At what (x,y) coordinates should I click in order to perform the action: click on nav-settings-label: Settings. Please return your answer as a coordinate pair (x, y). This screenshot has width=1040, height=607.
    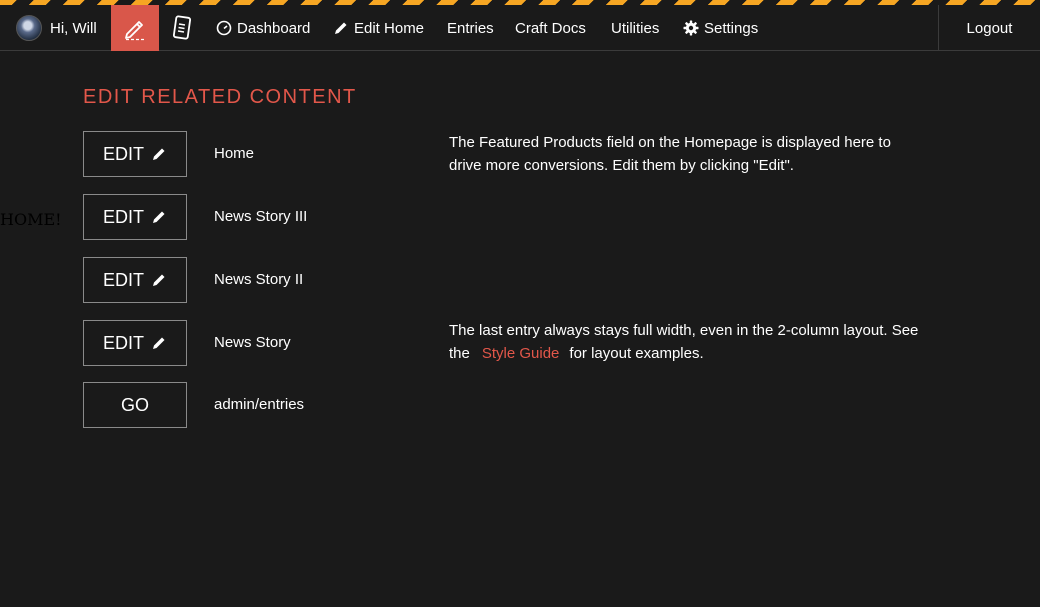
    Looking at the image, I should click on (731, 28).